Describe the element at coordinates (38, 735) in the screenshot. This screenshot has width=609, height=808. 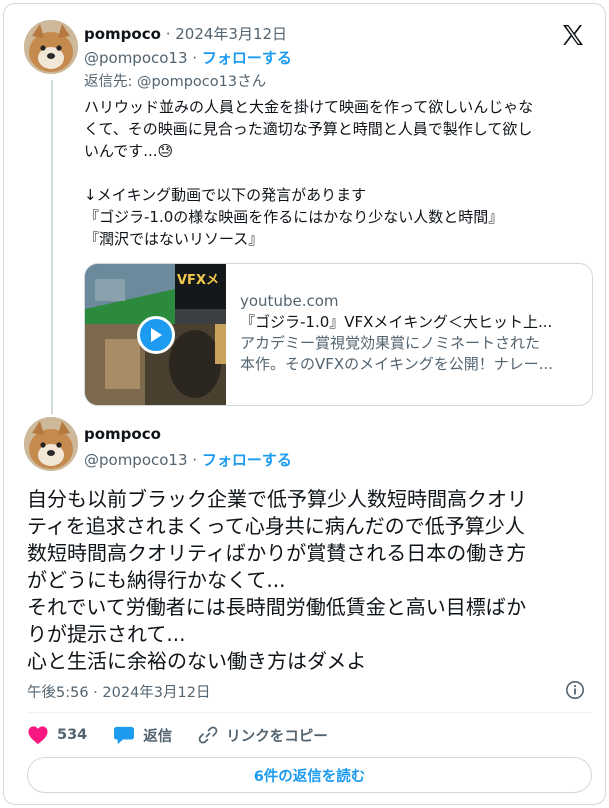
I see `heart-icon` at that location.